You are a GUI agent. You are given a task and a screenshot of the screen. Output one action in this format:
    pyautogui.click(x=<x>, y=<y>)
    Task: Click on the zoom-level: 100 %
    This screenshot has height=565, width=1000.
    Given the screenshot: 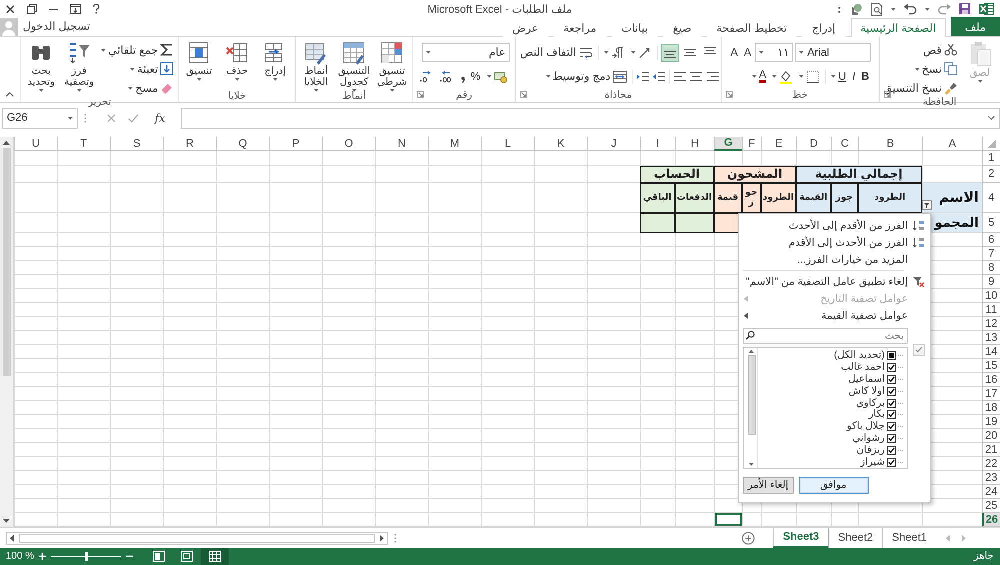 What is the action you would take?
    pyautogui.click(x=20, y=556)
    